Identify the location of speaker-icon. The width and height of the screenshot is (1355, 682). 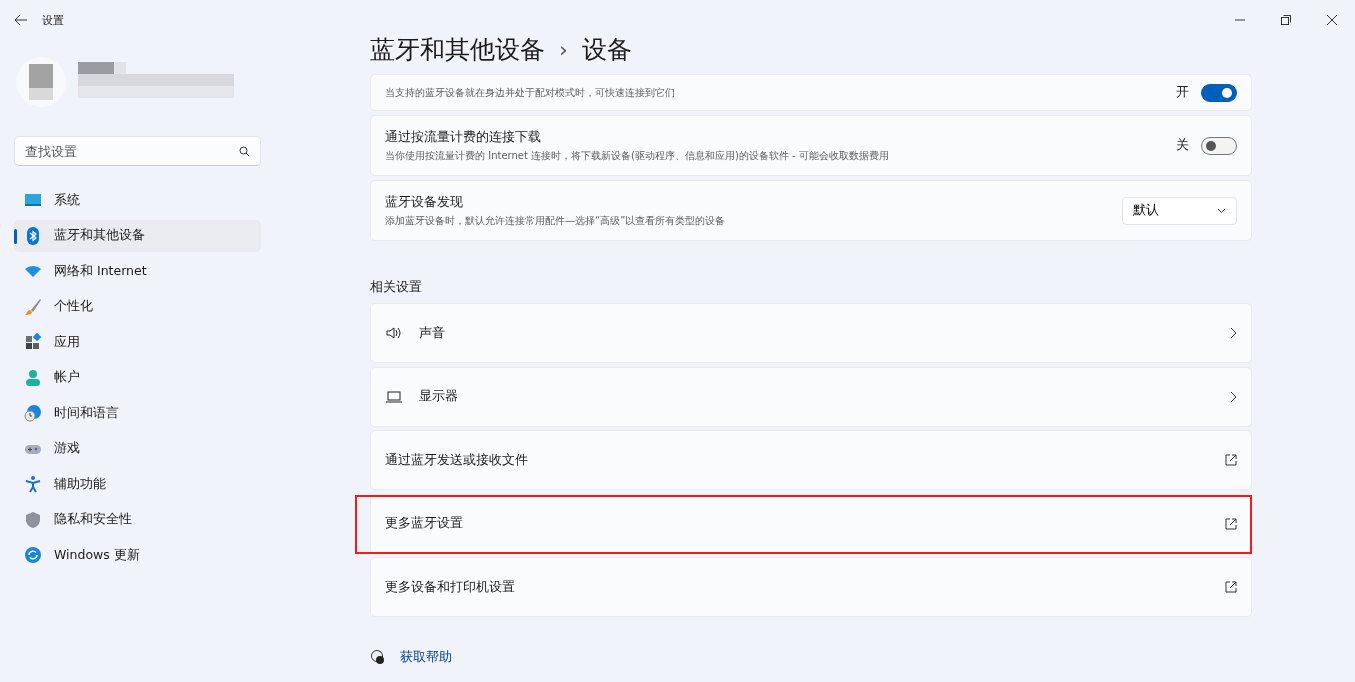
(394, 333).